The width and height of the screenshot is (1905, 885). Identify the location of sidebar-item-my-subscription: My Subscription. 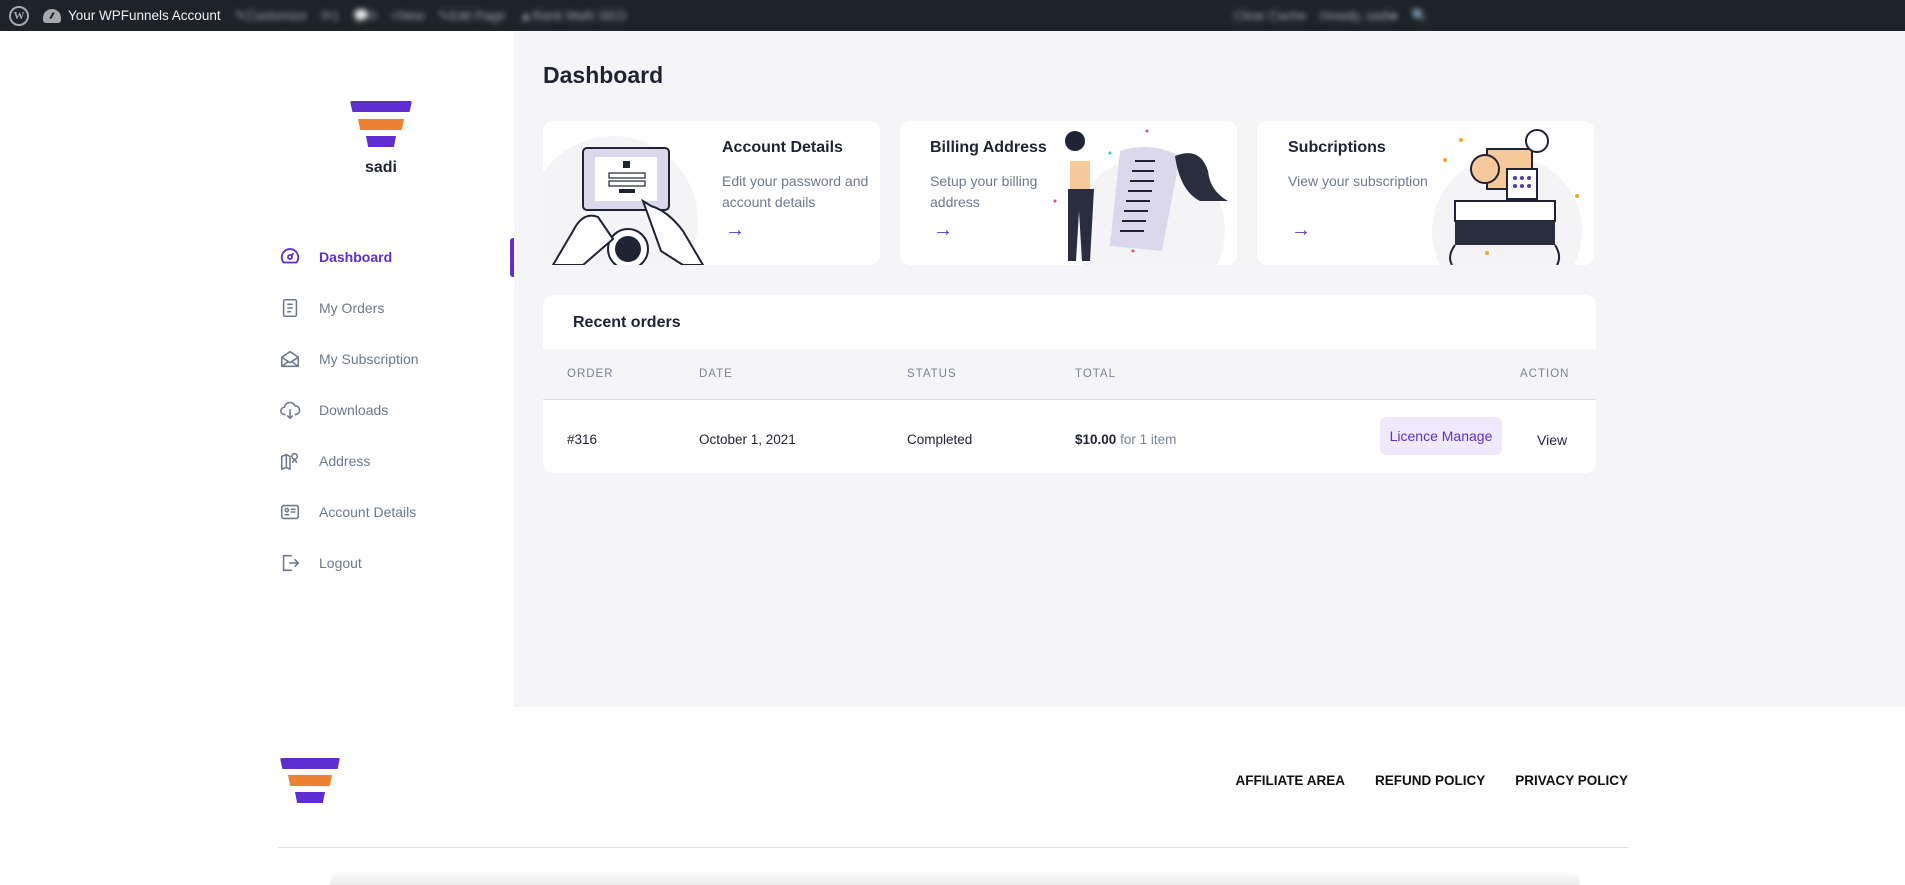
(396, 358).